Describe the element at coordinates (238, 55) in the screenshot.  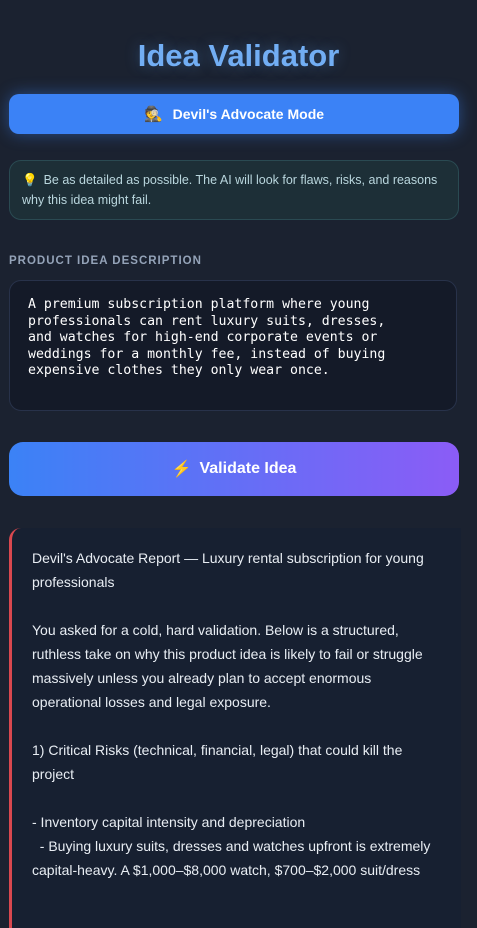
I see `page-title: Idea Validator` at that location.